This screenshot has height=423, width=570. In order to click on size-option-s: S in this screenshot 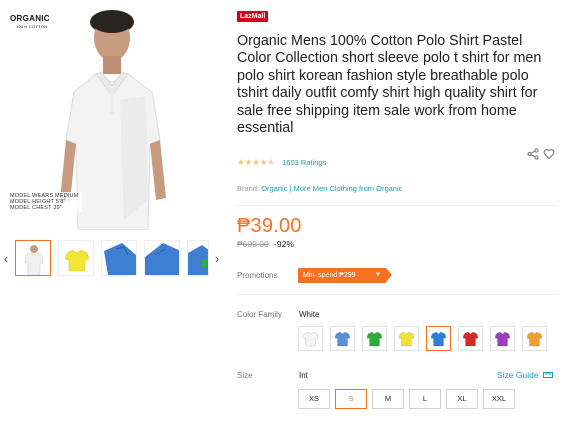, I will do `click(351, 399)`.